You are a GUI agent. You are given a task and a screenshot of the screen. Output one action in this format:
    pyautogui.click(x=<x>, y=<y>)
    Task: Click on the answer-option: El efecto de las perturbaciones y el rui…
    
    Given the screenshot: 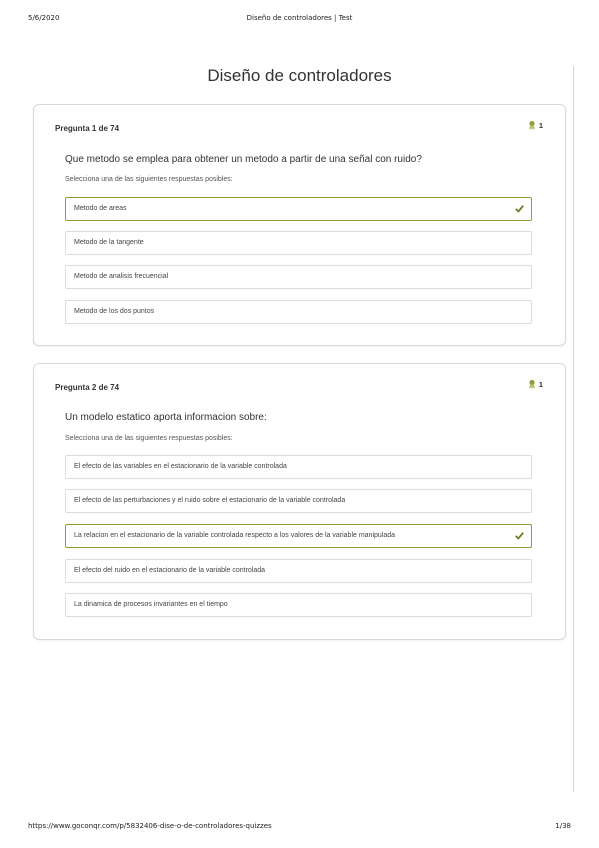 What is the action you would take?
    pyautogui.click(x=298, y=501)
    